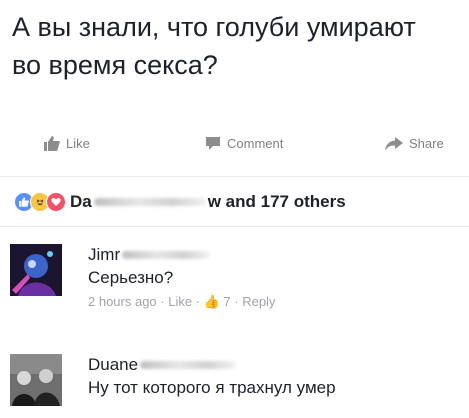  Describe the element at coordinates (52, 143) in the screenshot. I see `thumbs-up-icon` at that location.